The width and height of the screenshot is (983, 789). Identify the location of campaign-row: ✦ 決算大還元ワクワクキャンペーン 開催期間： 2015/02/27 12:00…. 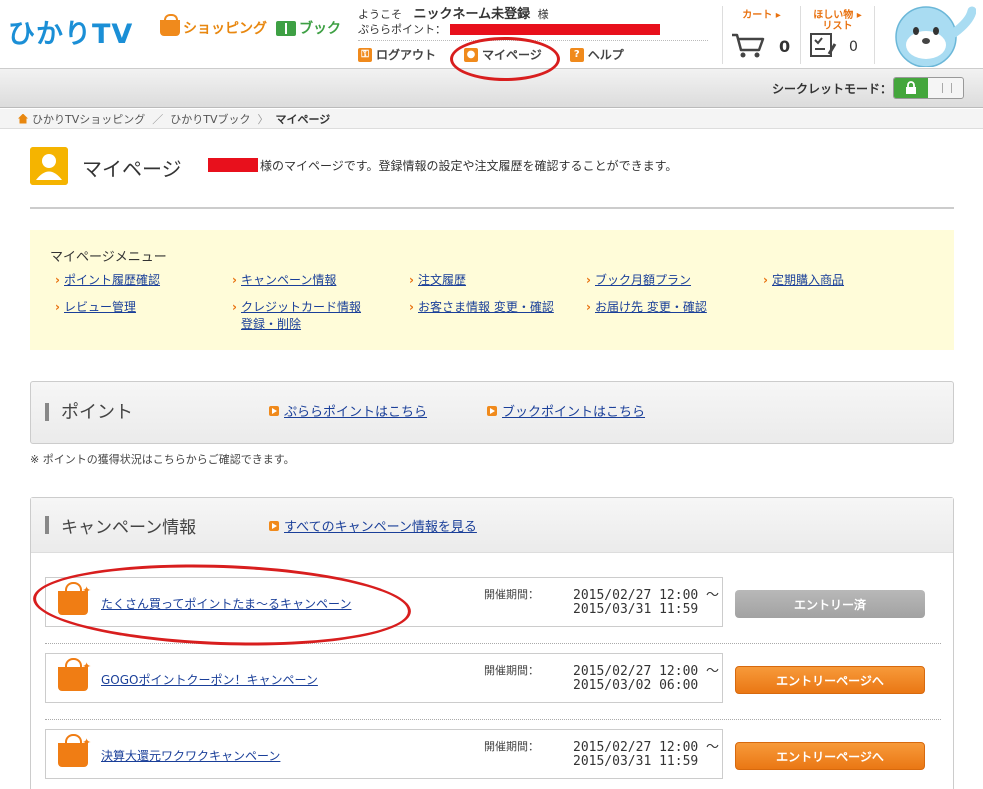
(493, 755).